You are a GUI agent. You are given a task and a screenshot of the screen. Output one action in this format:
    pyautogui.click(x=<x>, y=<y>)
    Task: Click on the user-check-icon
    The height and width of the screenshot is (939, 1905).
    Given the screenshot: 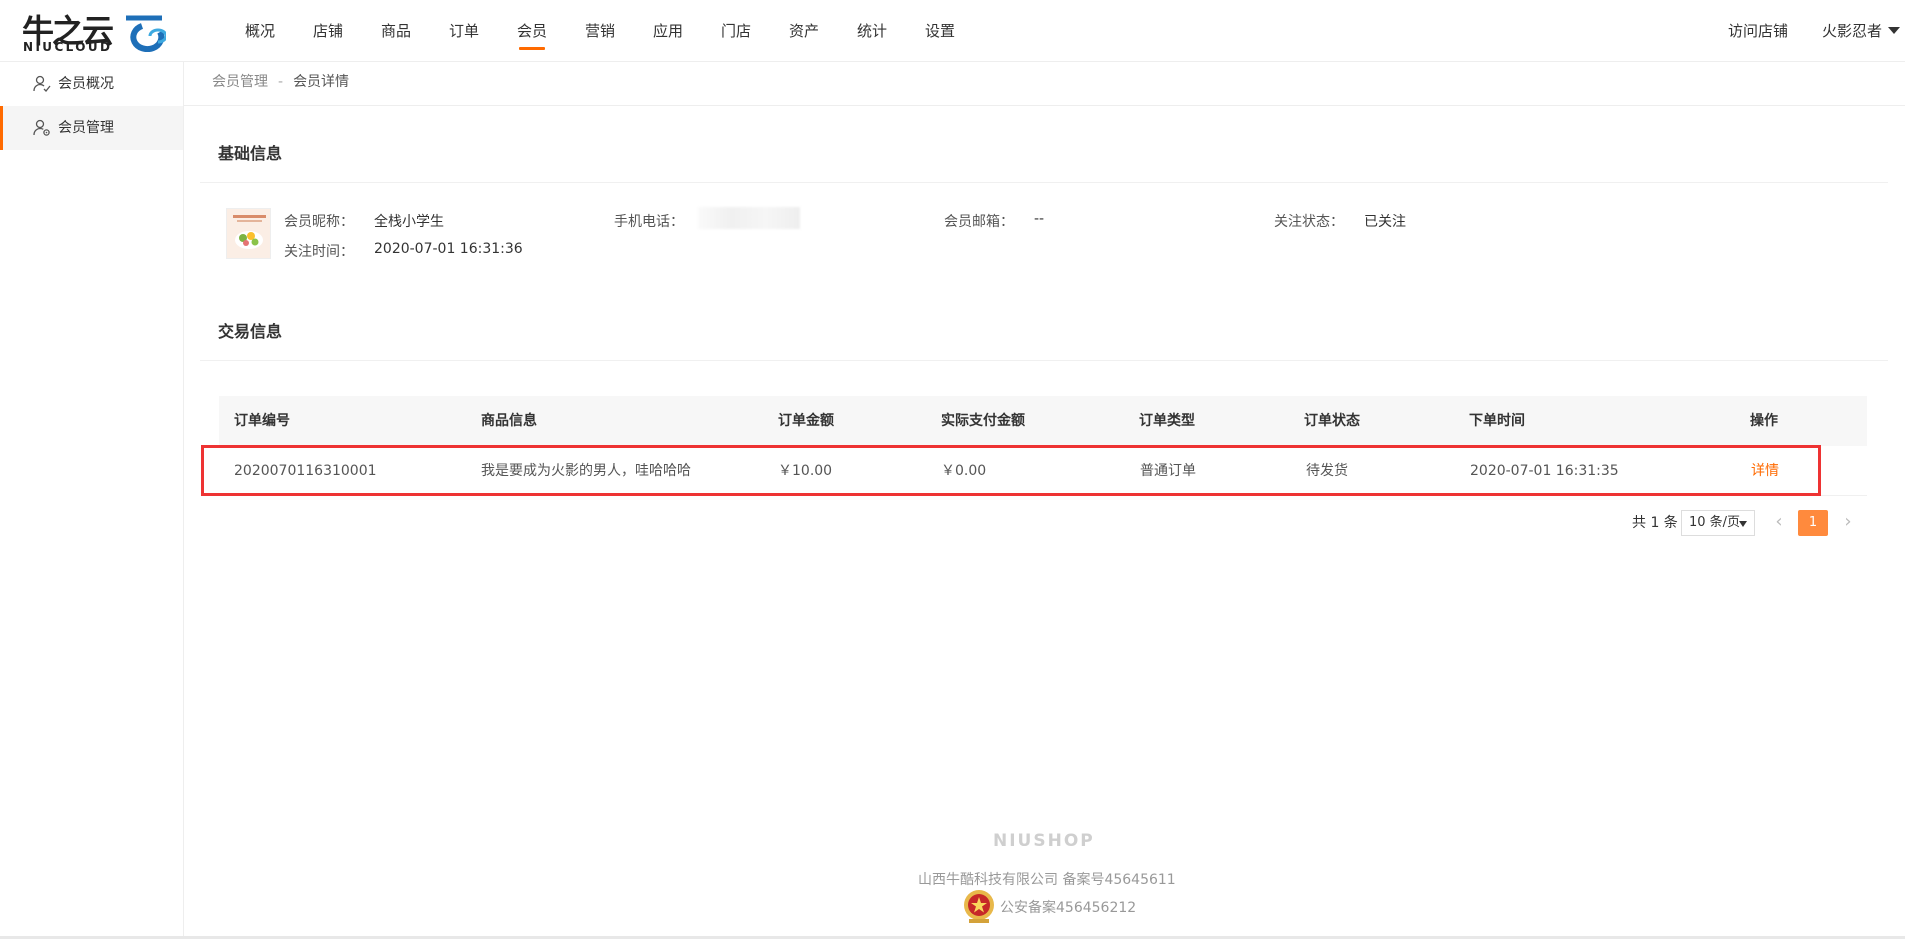 What is the action you would take?
    pyautogui.click(x=42, y=83)
    